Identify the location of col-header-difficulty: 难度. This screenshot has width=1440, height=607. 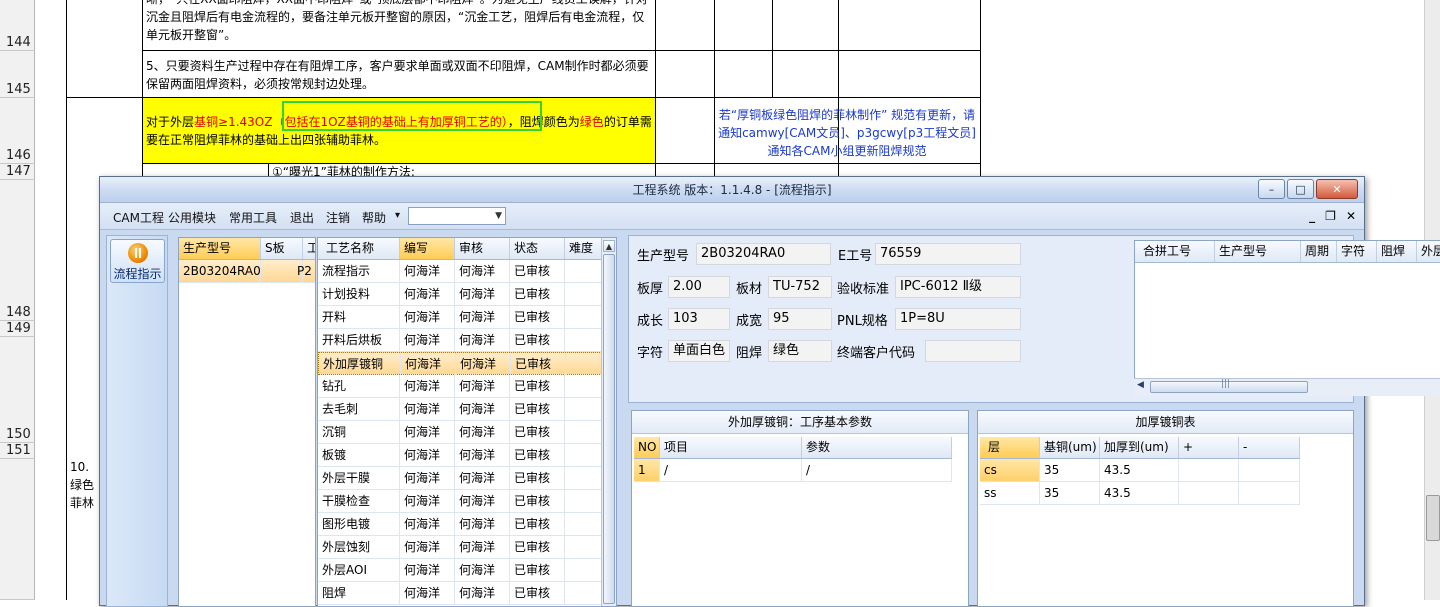
(584, 248).